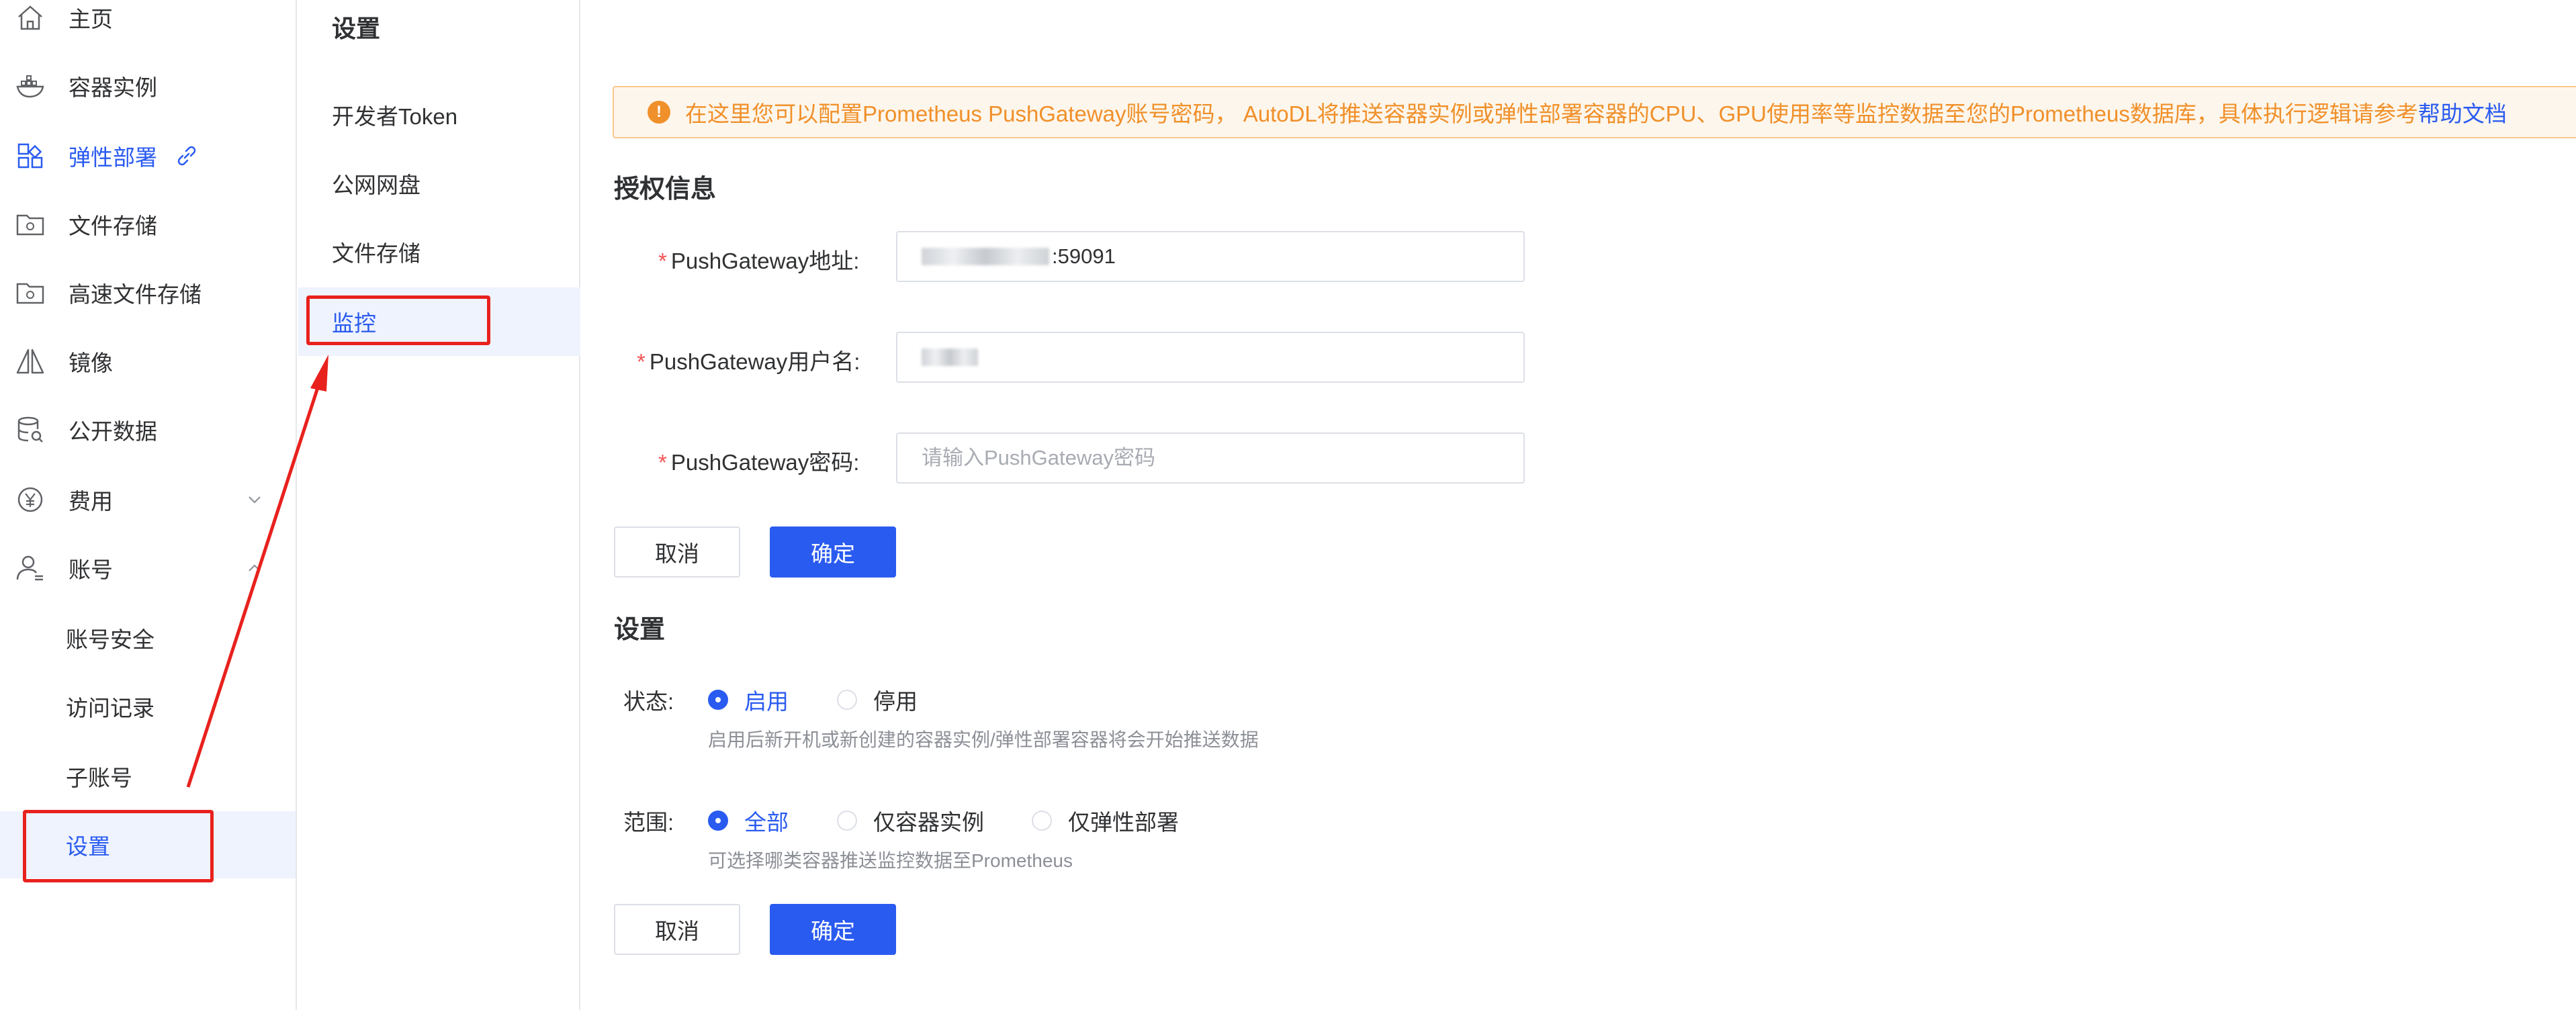 The width and height of the screenshot is (2576, 1010). Describe the element at coordinates (357, 28) in the screenshot. I see `page-title: 设置` at that location.